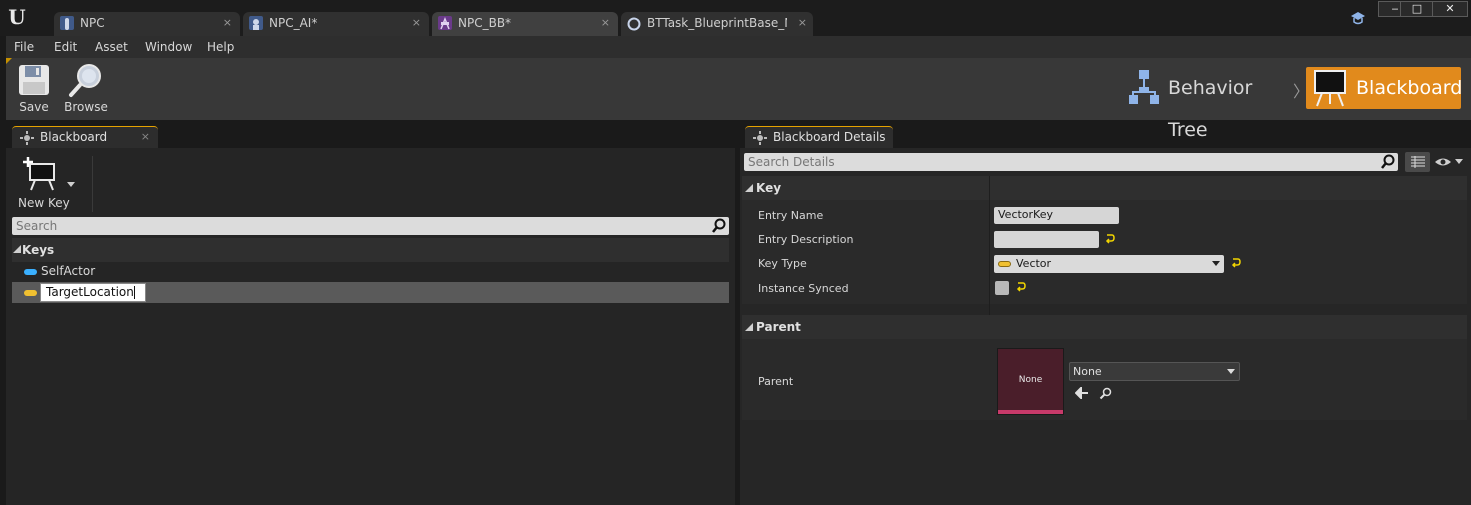  I want to click on mode-blackboard: Blackboard, so click(1384, 88).